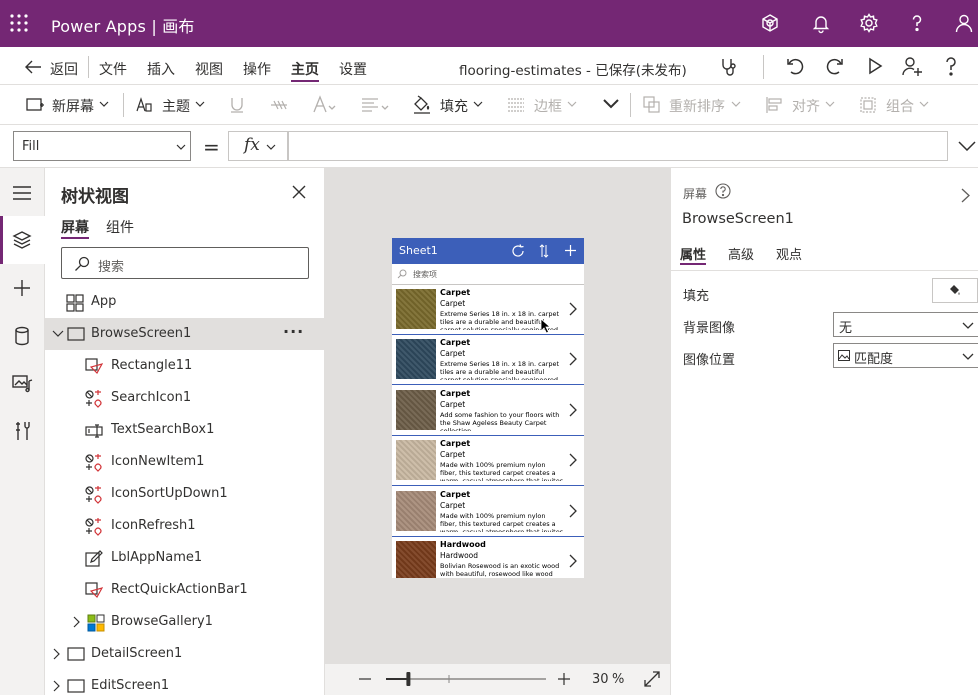  Describe the element at coordinates (869, 23) in the screenshot. I see `settings-gear-icon` at that location.